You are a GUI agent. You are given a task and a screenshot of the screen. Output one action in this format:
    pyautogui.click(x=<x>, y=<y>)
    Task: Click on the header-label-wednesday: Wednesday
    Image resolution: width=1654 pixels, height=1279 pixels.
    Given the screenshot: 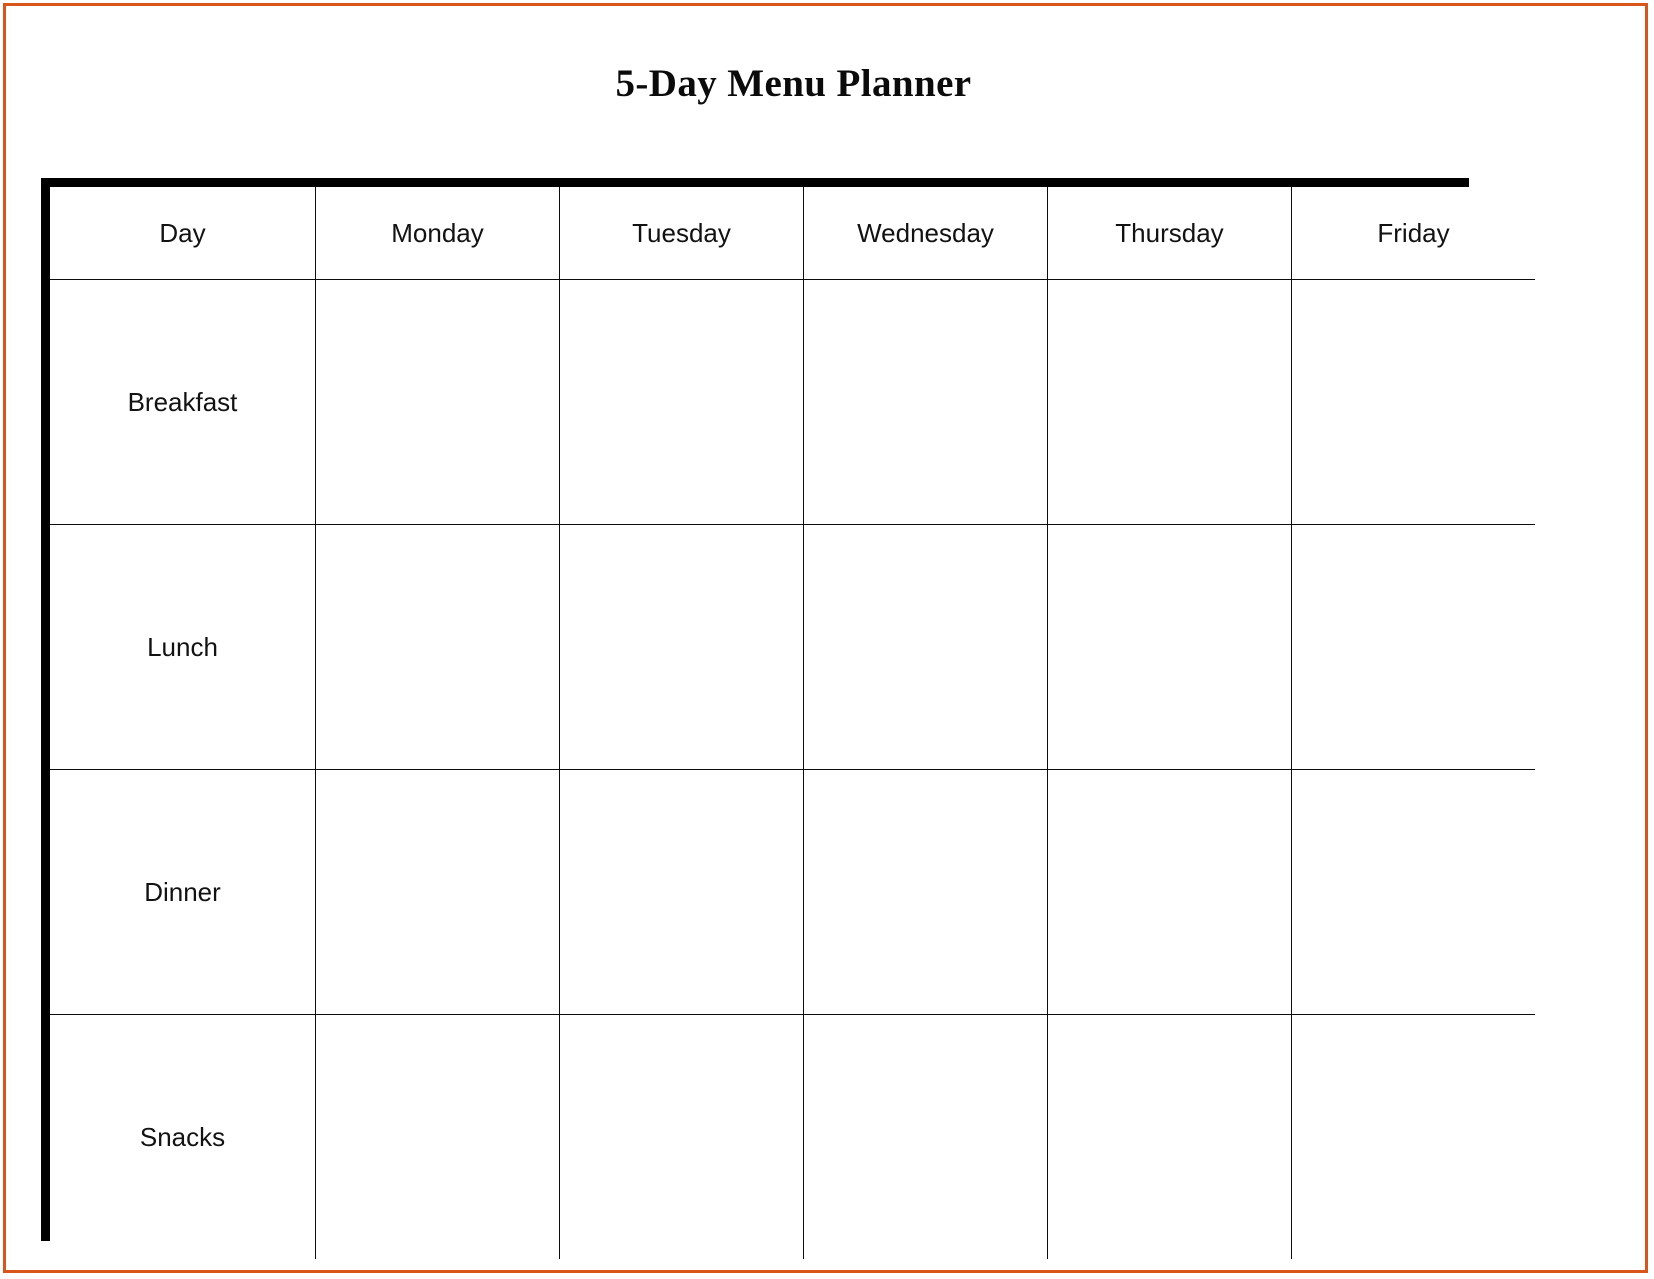 What is the action you would take?
    pyautogui.click(x=925, y=232)
    